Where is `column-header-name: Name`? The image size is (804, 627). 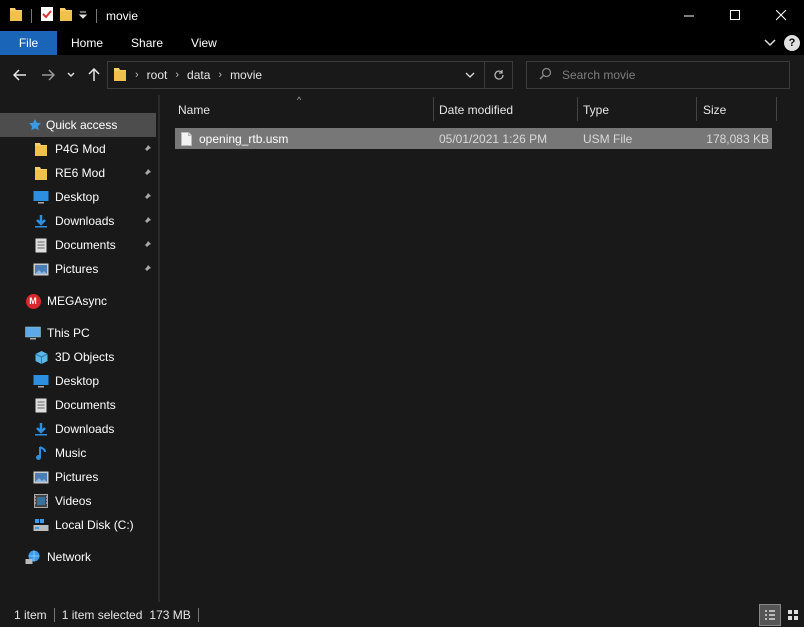
column-header-name: Name is located at coordinates (305, 110).